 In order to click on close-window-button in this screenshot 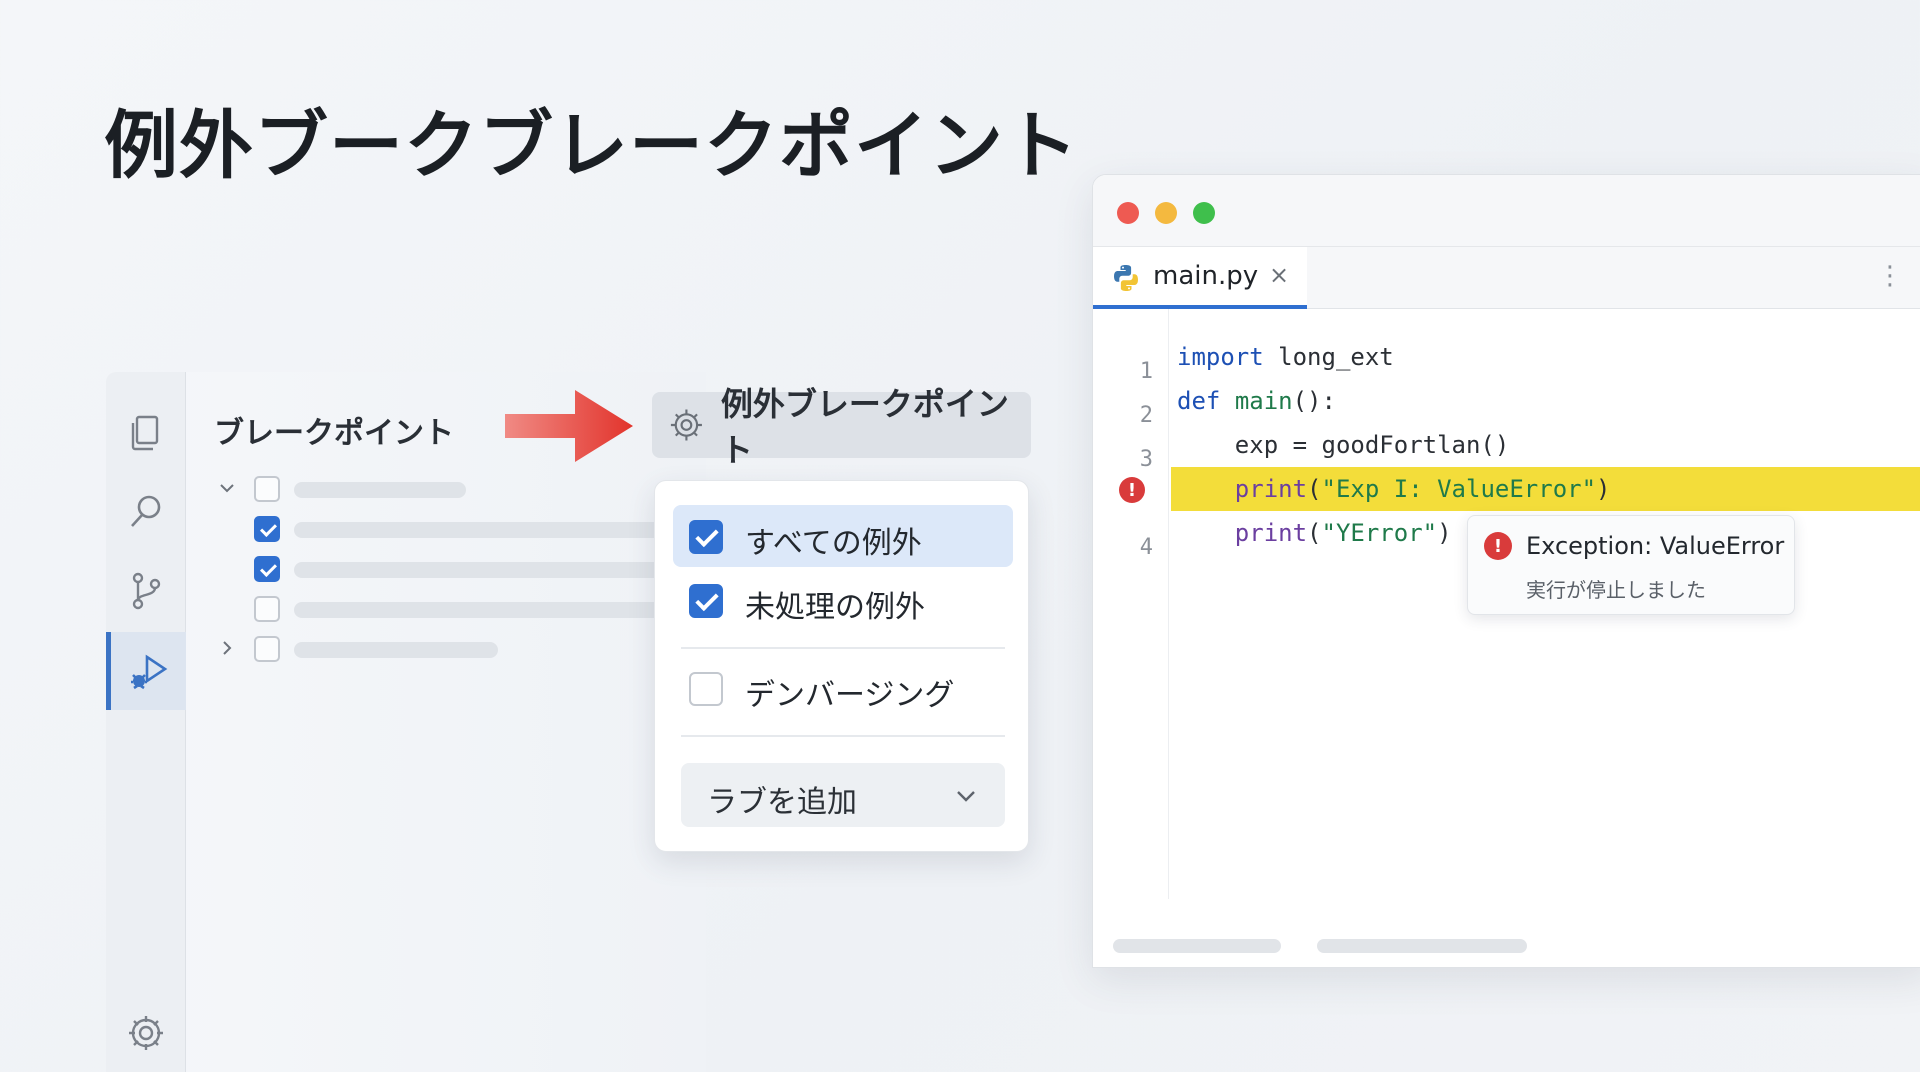, I will do `click(1128, 213)`.